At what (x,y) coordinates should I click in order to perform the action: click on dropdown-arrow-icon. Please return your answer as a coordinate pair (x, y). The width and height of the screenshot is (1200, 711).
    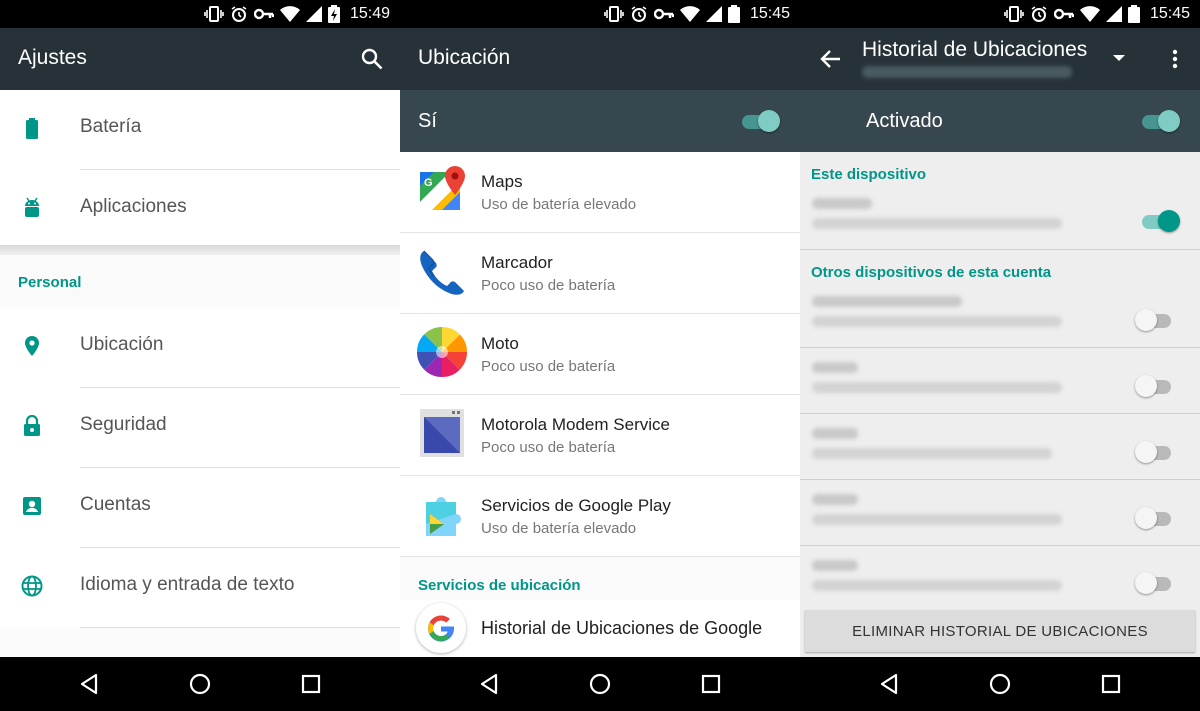
    Looking at the image, I should click on (1119, 58).